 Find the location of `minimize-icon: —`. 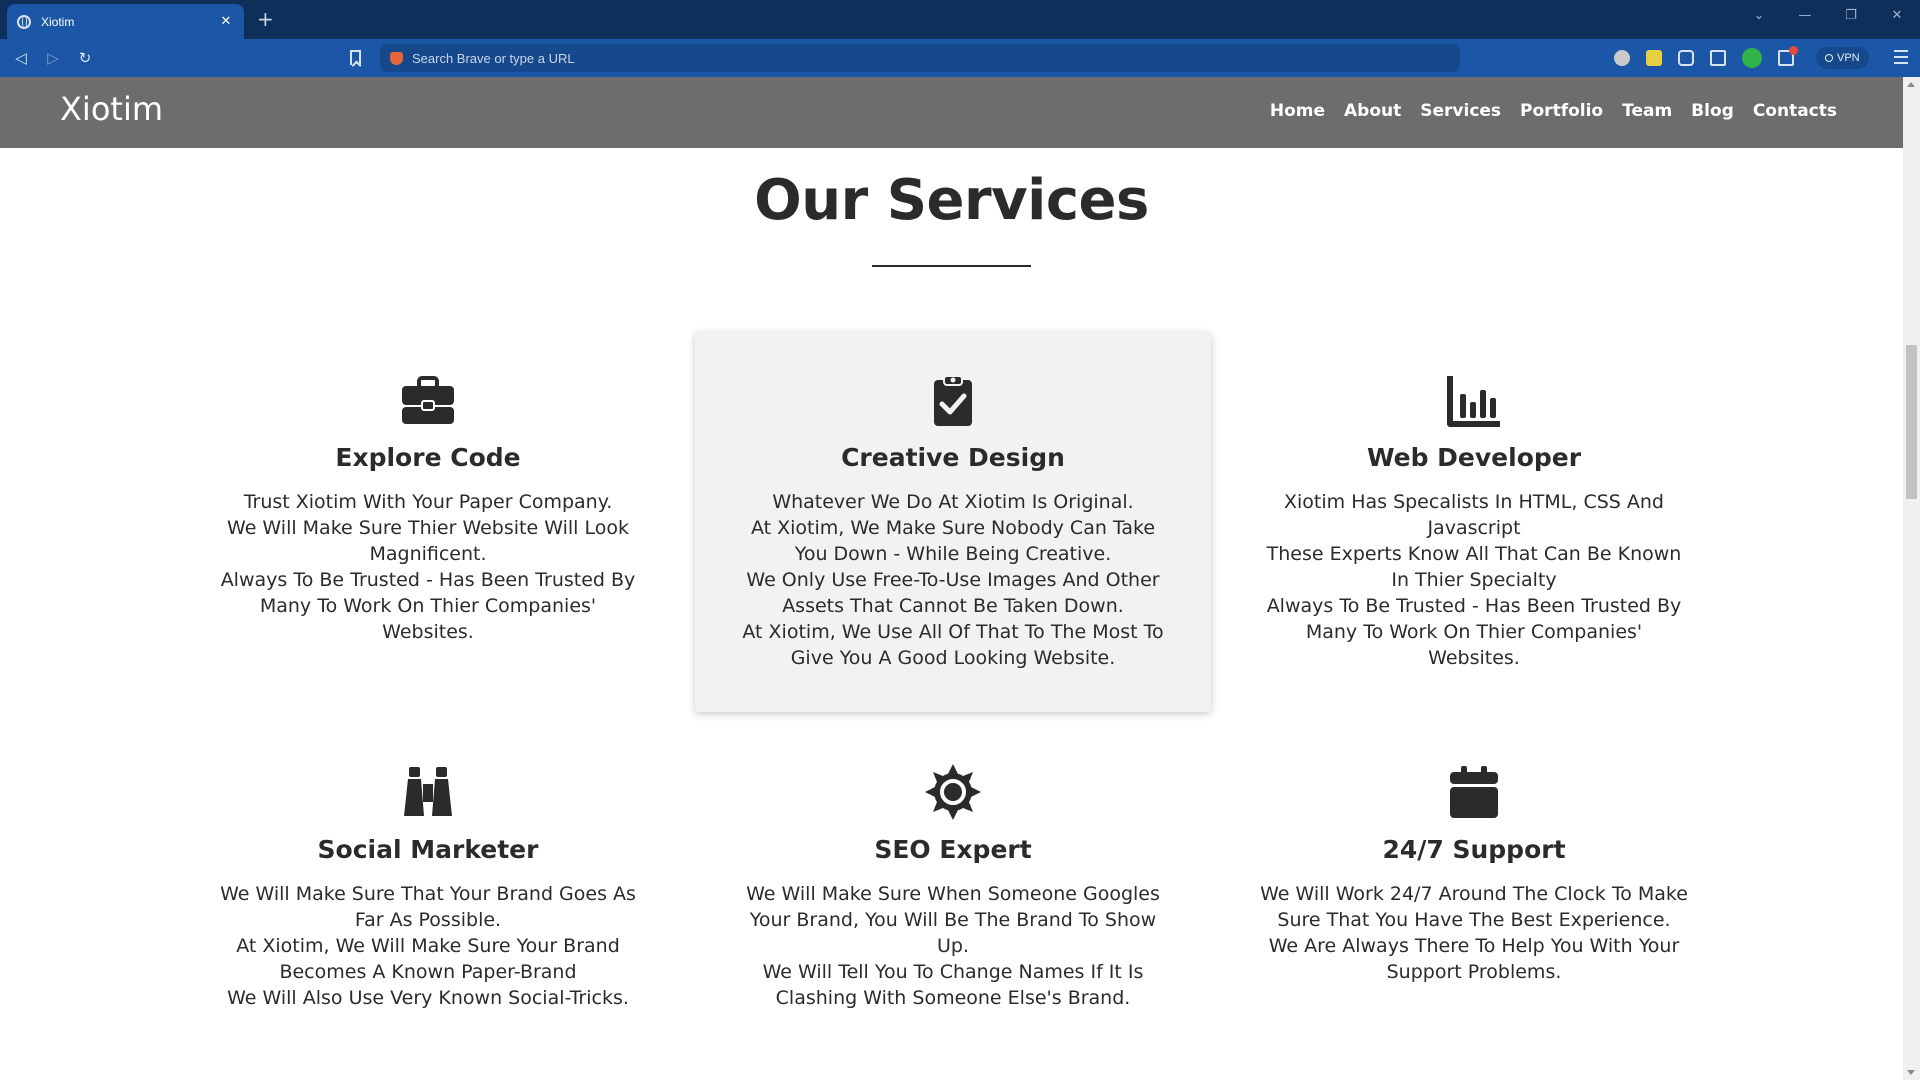

minimize-icon: — is located at coordinates (1805, 15).